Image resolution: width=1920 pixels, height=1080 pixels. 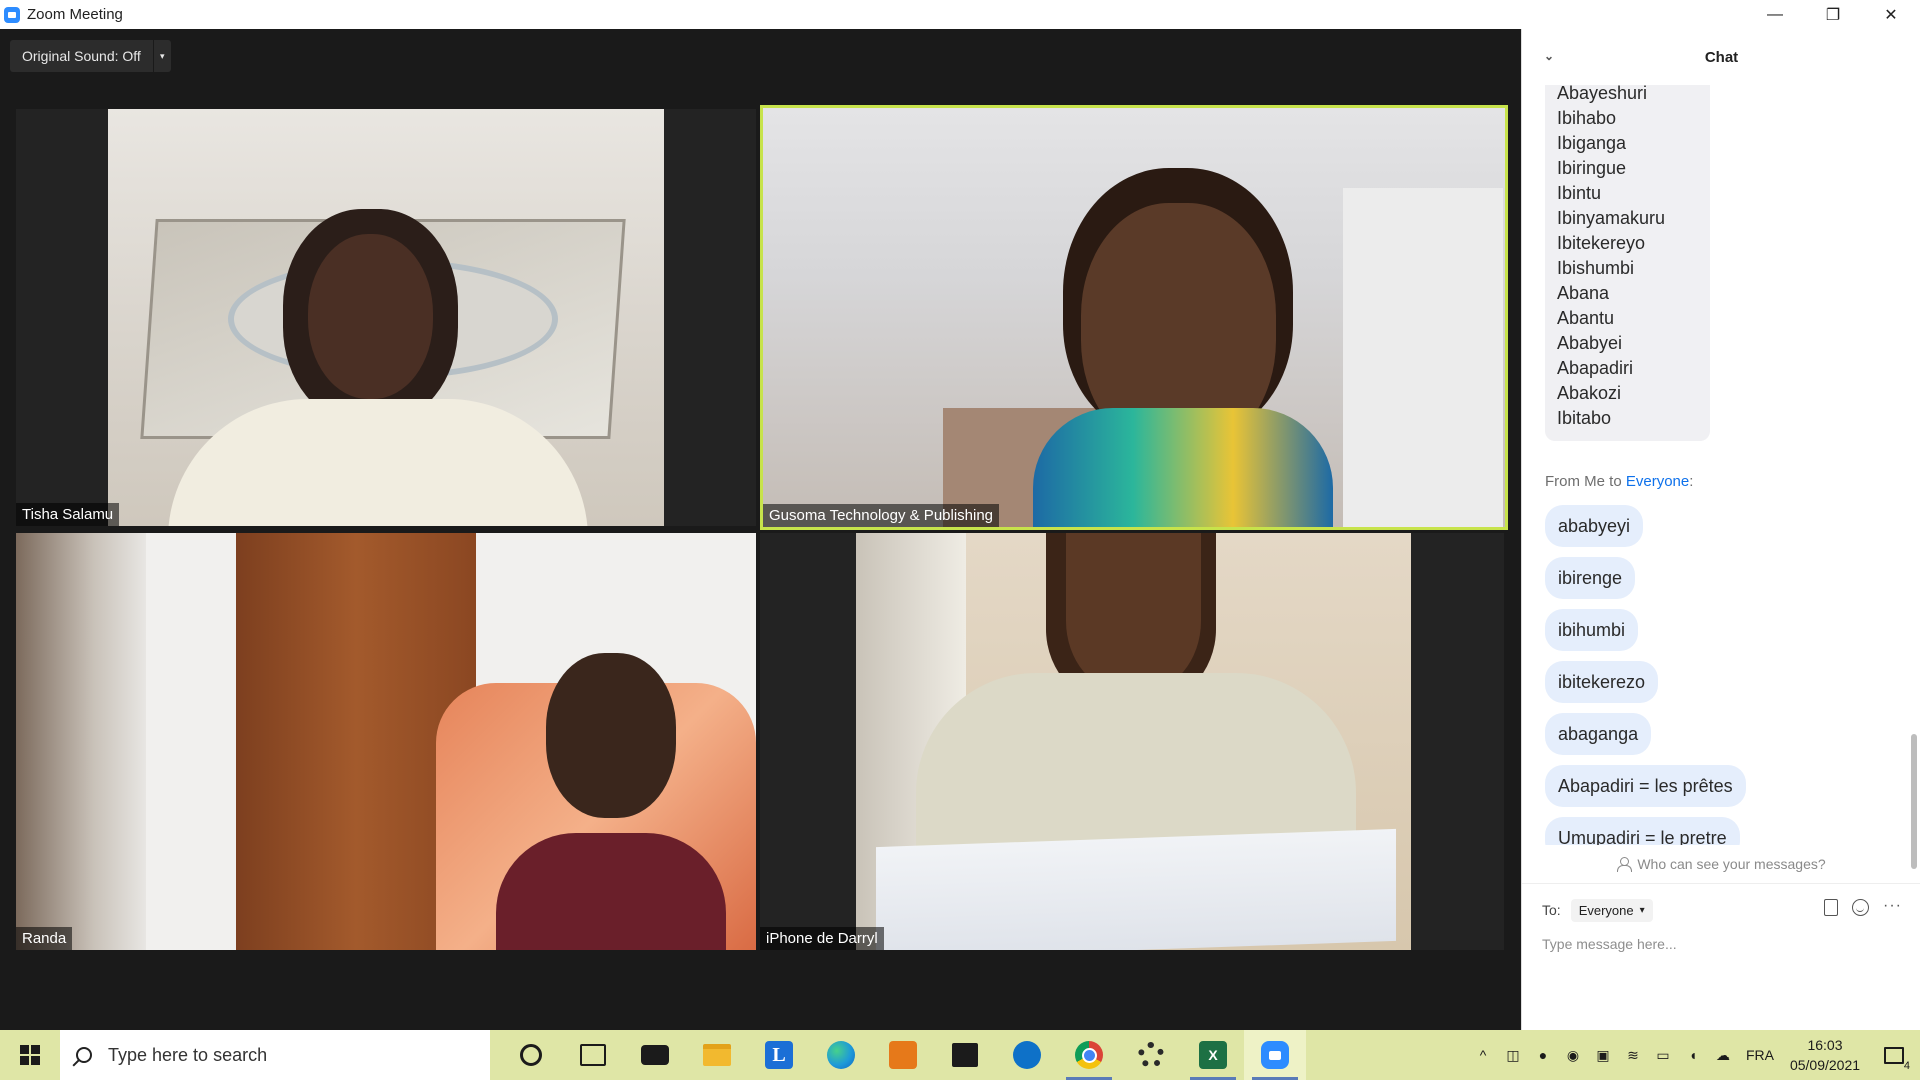 I want to click on chat-message: ibihumbi, so click(x=1592, y=630).